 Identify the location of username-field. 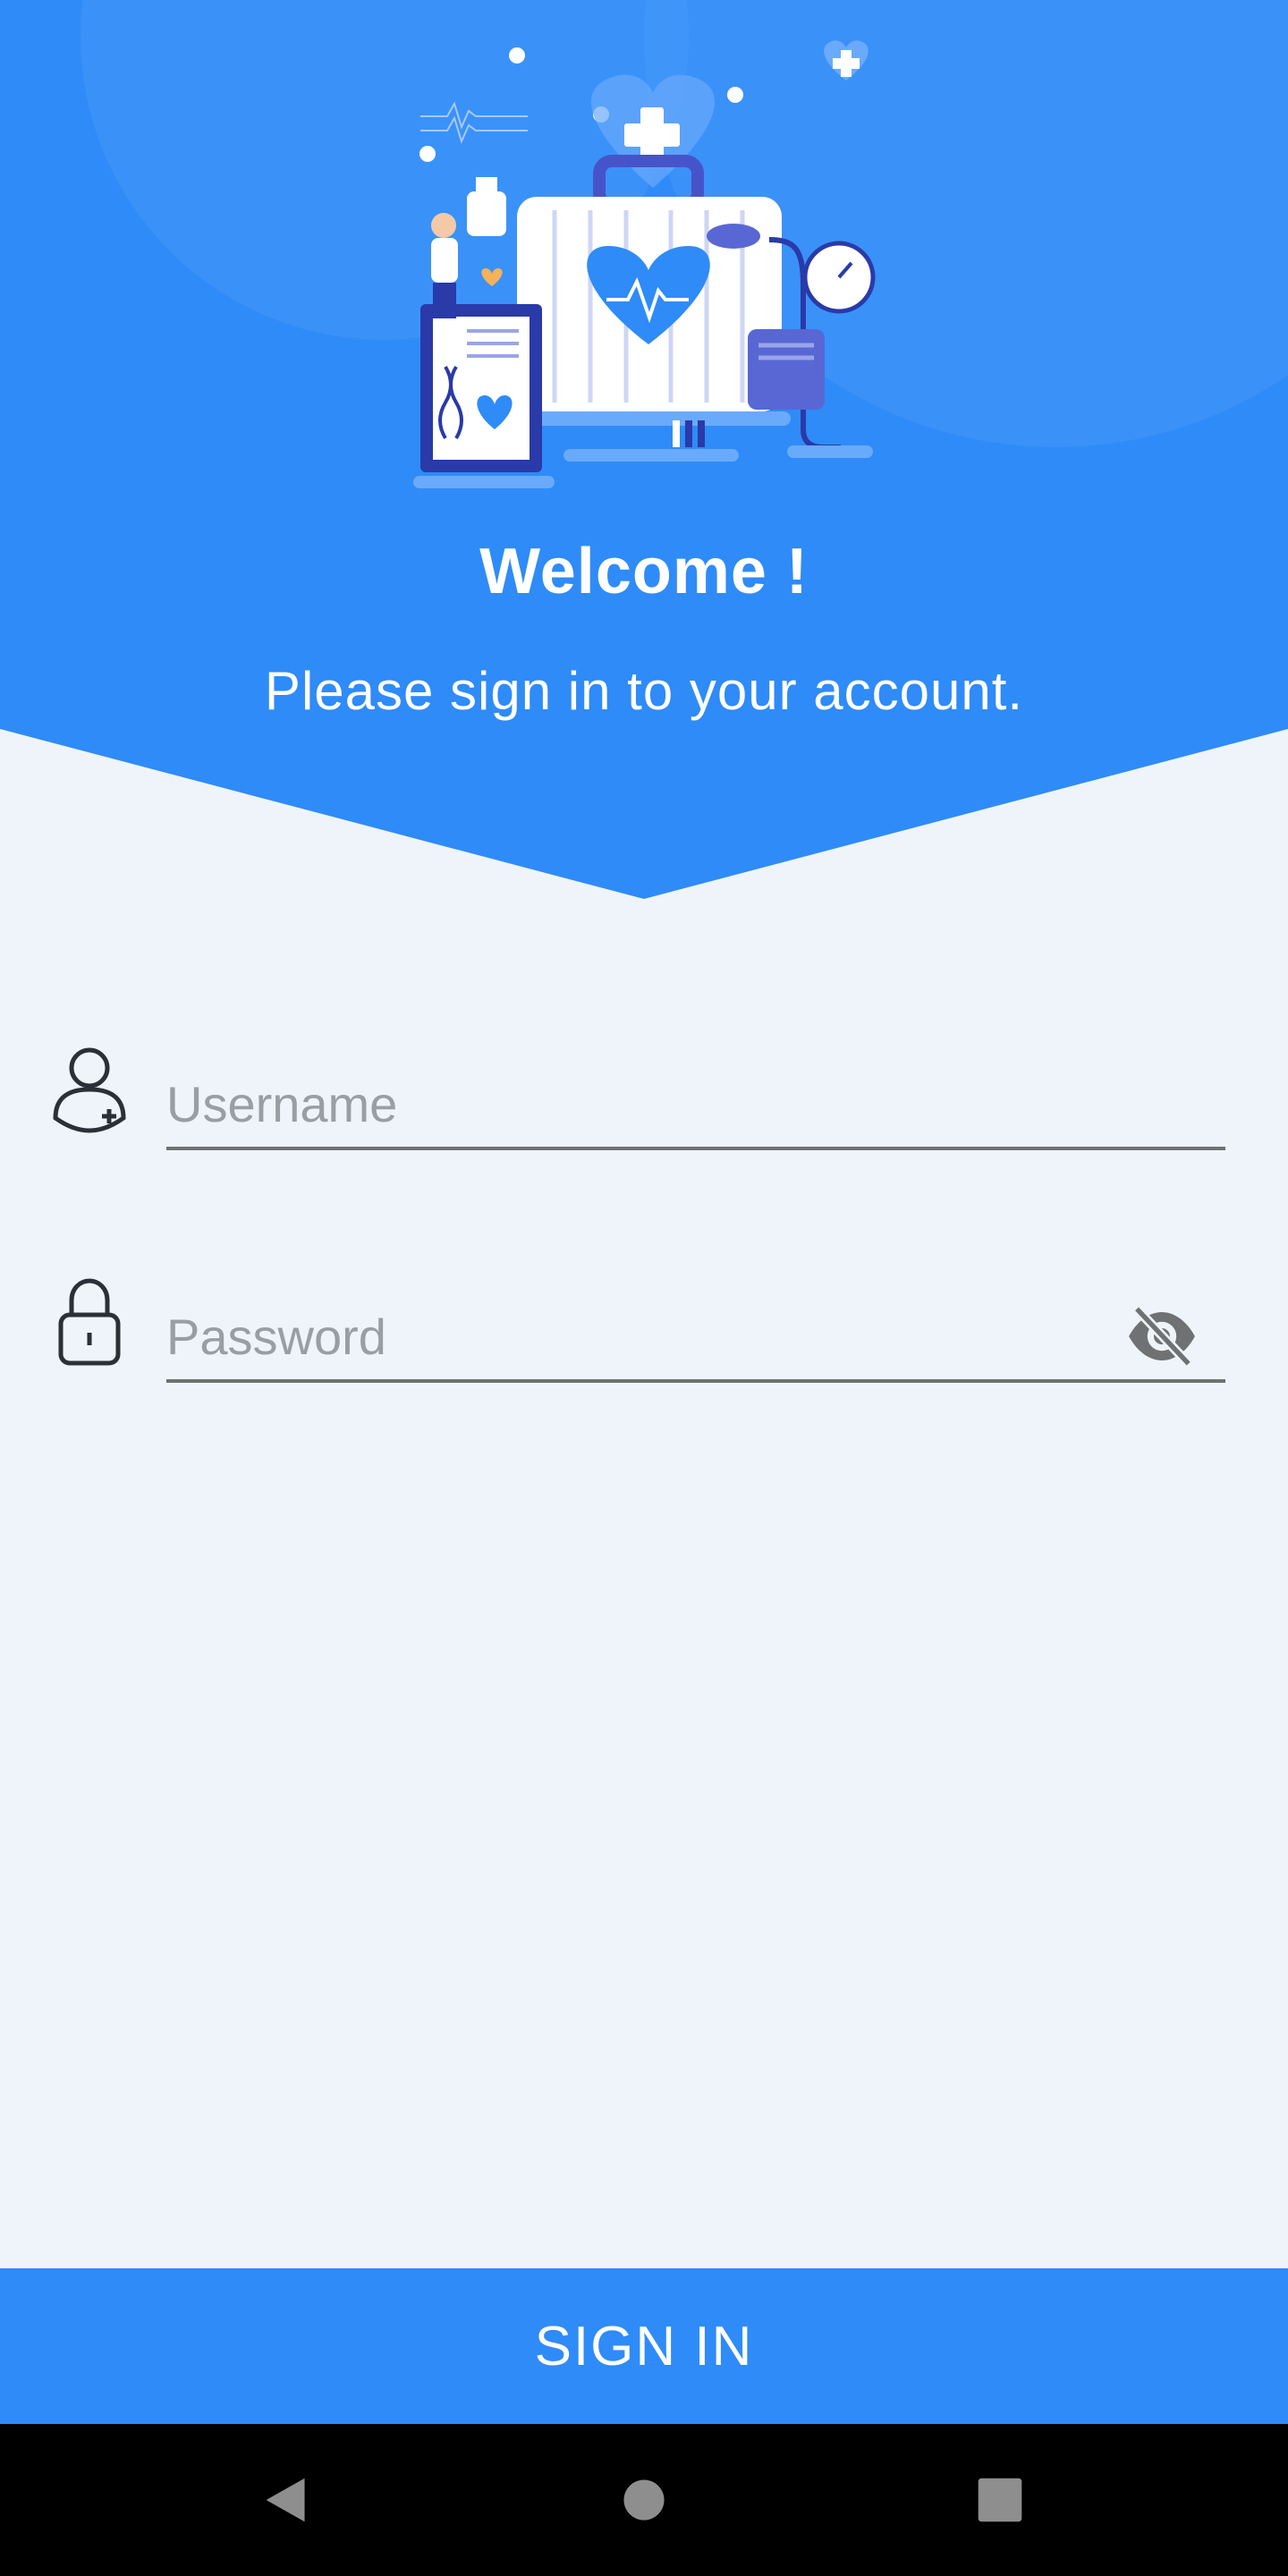
(695, 1101).